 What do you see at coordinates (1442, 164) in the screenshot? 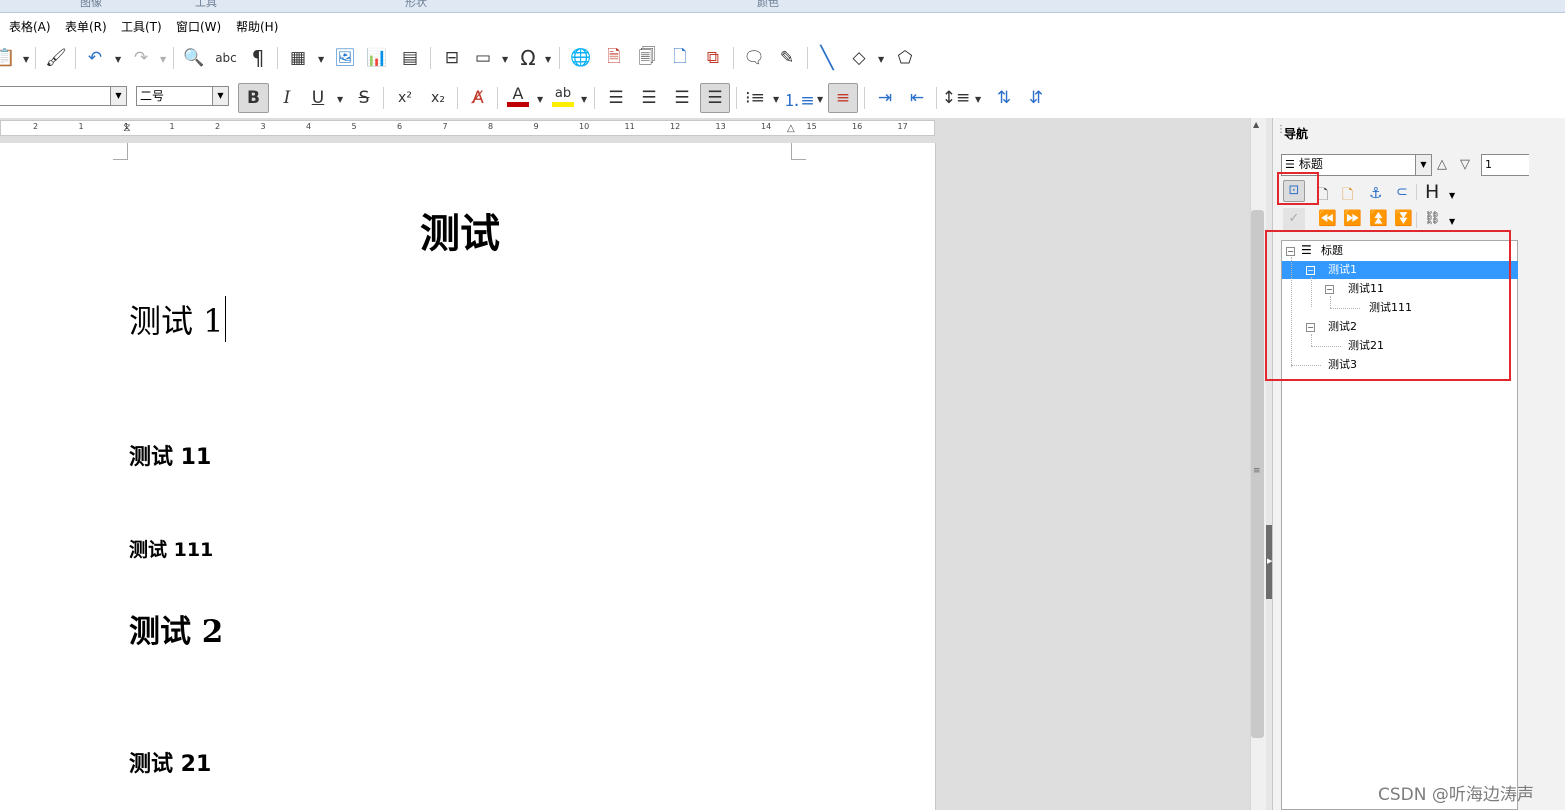
I see `previous-heading-icon: △` at bounding box center [1442, 164].